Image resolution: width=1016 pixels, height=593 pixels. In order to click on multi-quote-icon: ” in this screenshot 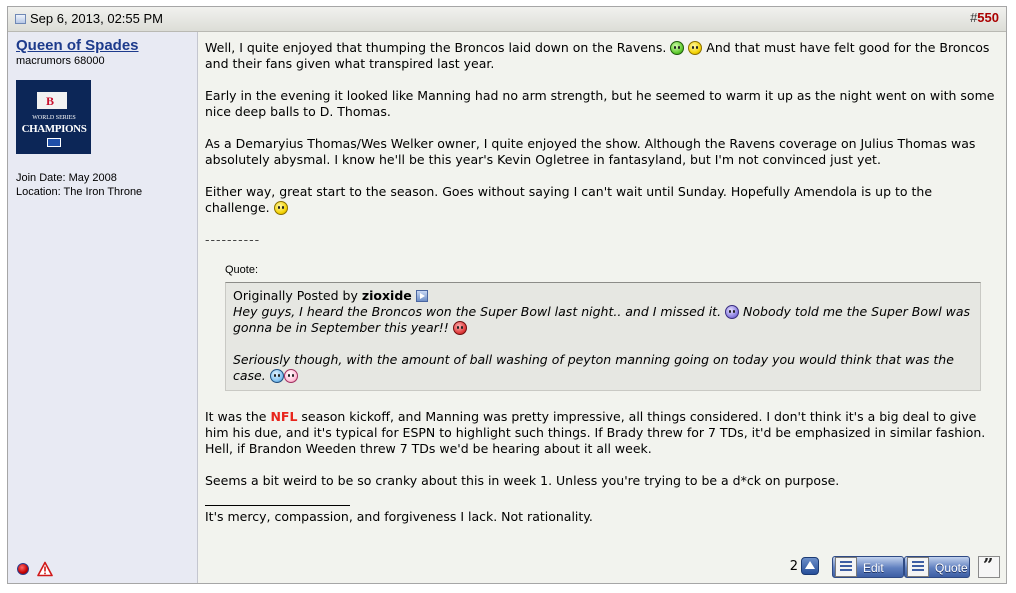, I will do `click(988, 565)`.